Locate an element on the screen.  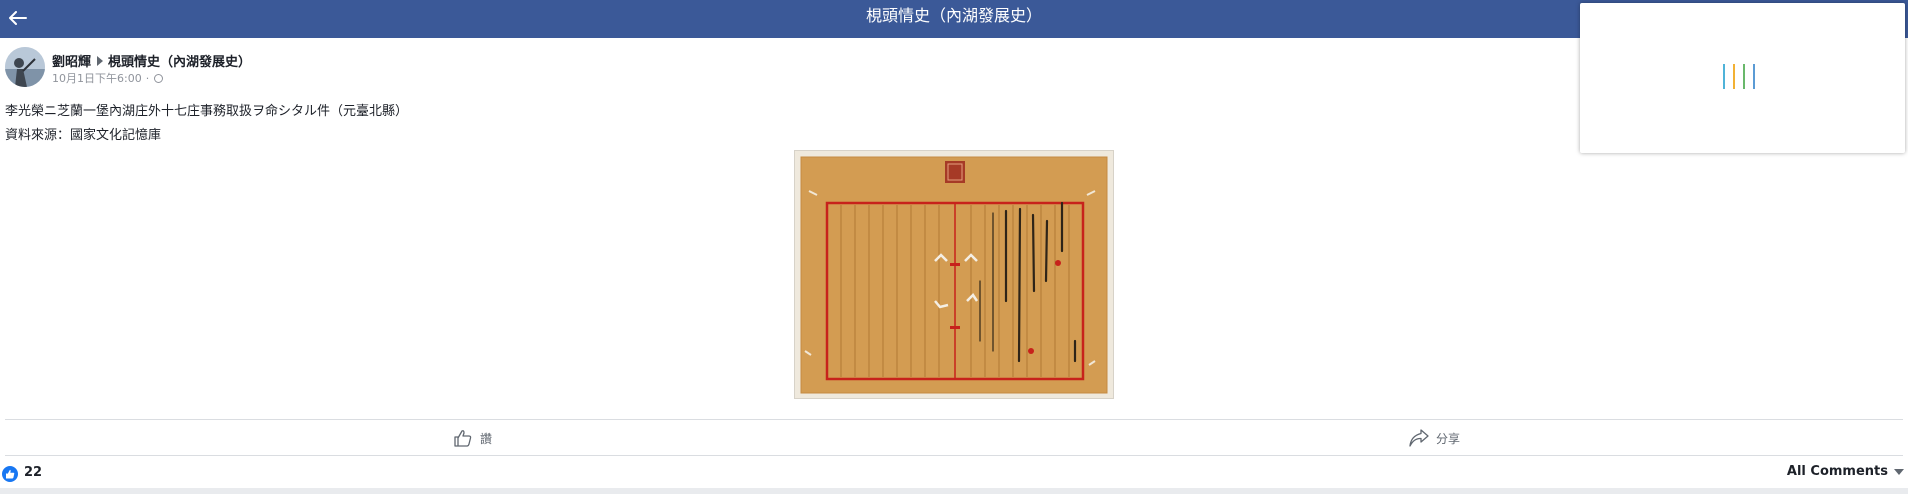
document-image is located at coordinates (954, 274).